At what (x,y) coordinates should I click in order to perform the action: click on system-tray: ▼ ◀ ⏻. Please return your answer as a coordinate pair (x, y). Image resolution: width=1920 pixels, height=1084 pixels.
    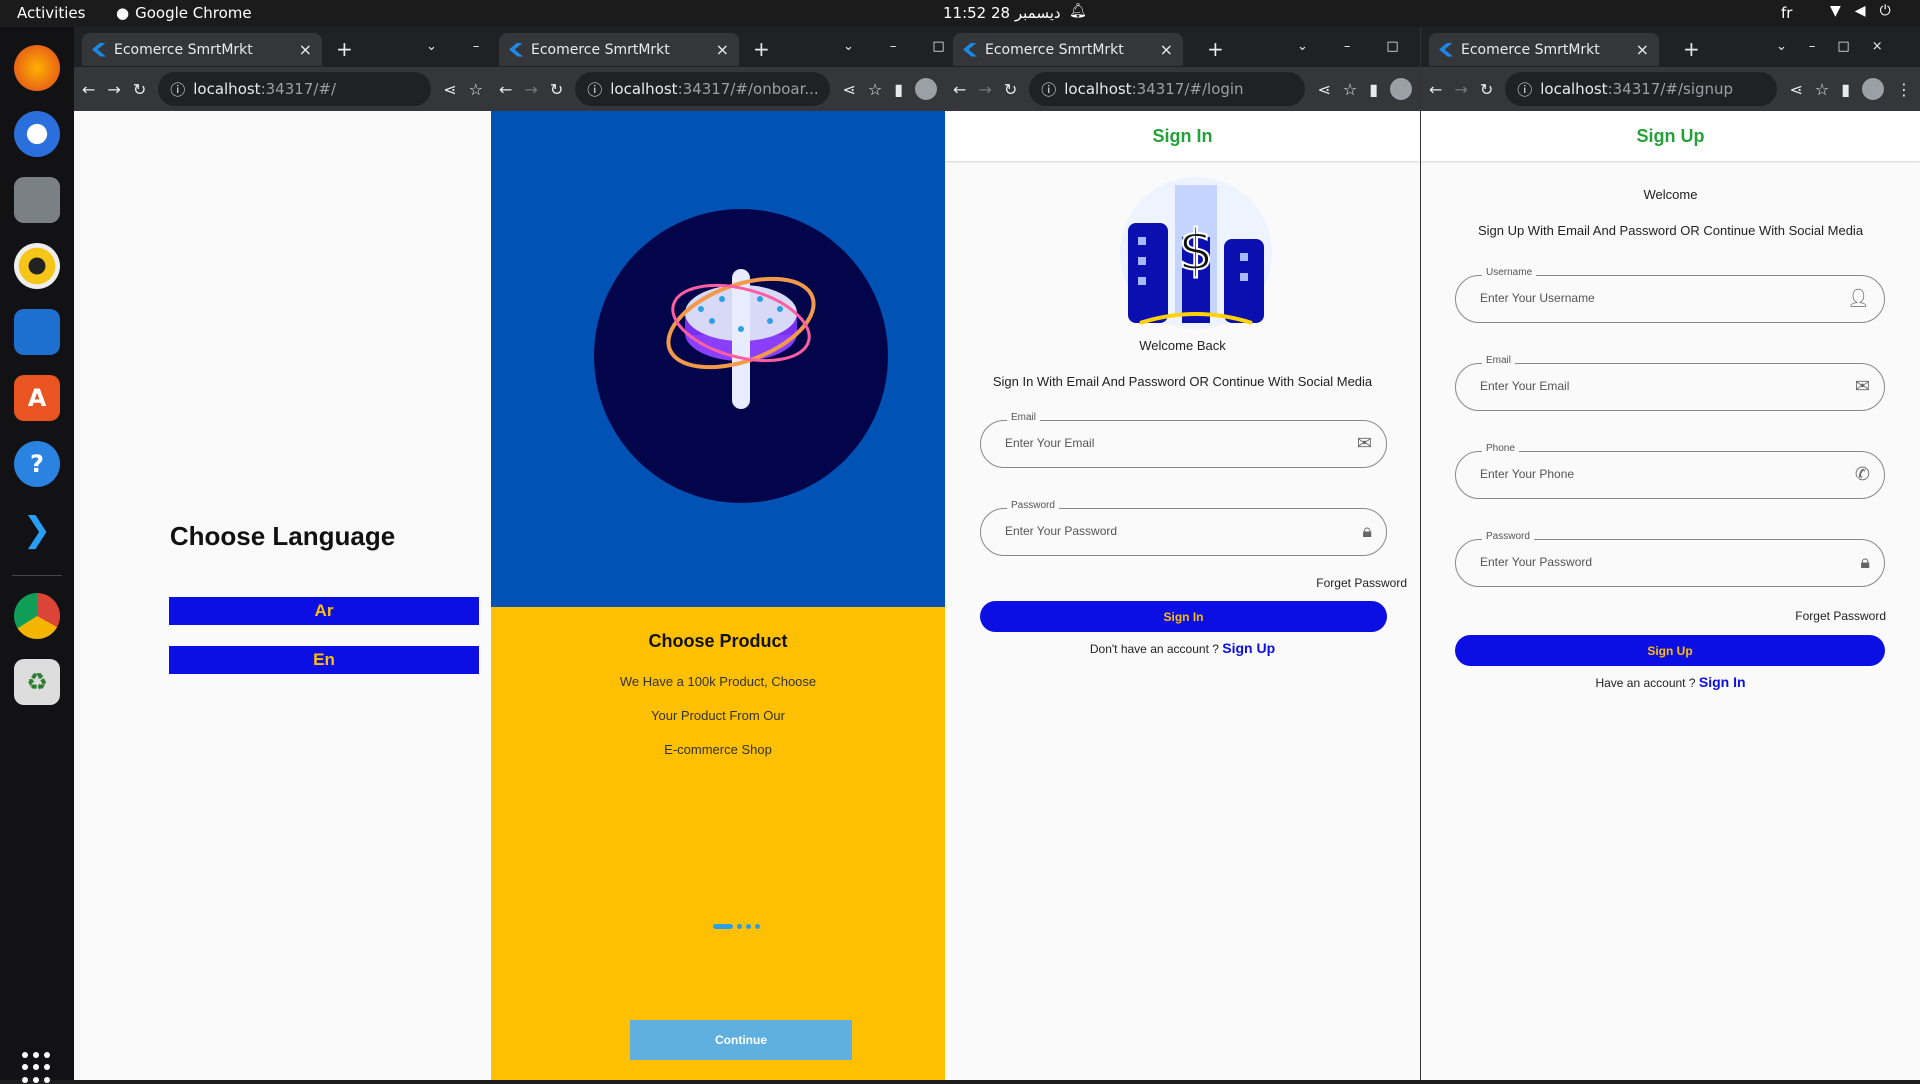
    Looking at the image, I should click on (1860, 11).